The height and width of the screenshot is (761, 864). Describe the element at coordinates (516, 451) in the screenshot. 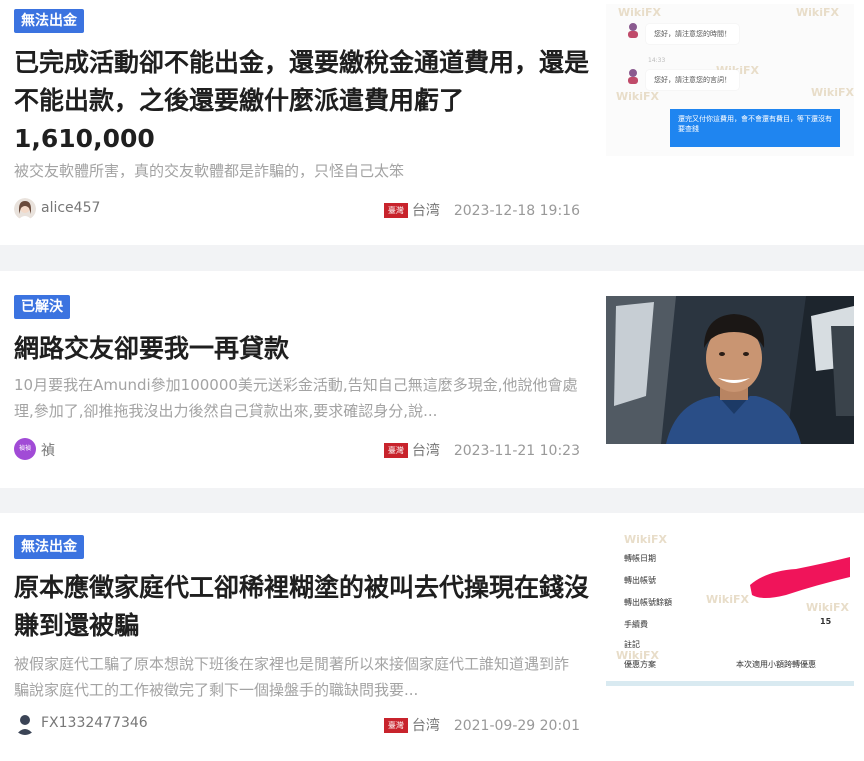

I see `post-date: 2023-11-21 10:23` at that location.